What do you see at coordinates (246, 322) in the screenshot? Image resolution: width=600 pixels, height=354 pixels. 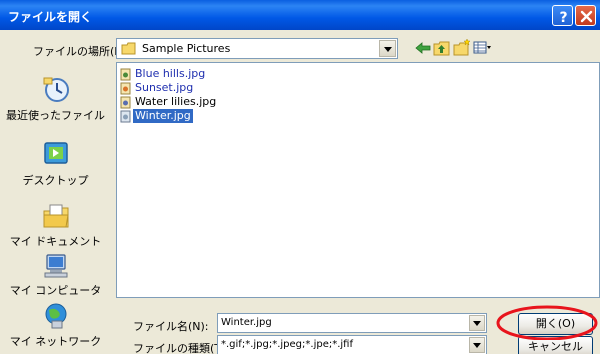 I see `filename-value: Winter.jpg` at bounding box center [246, 322].